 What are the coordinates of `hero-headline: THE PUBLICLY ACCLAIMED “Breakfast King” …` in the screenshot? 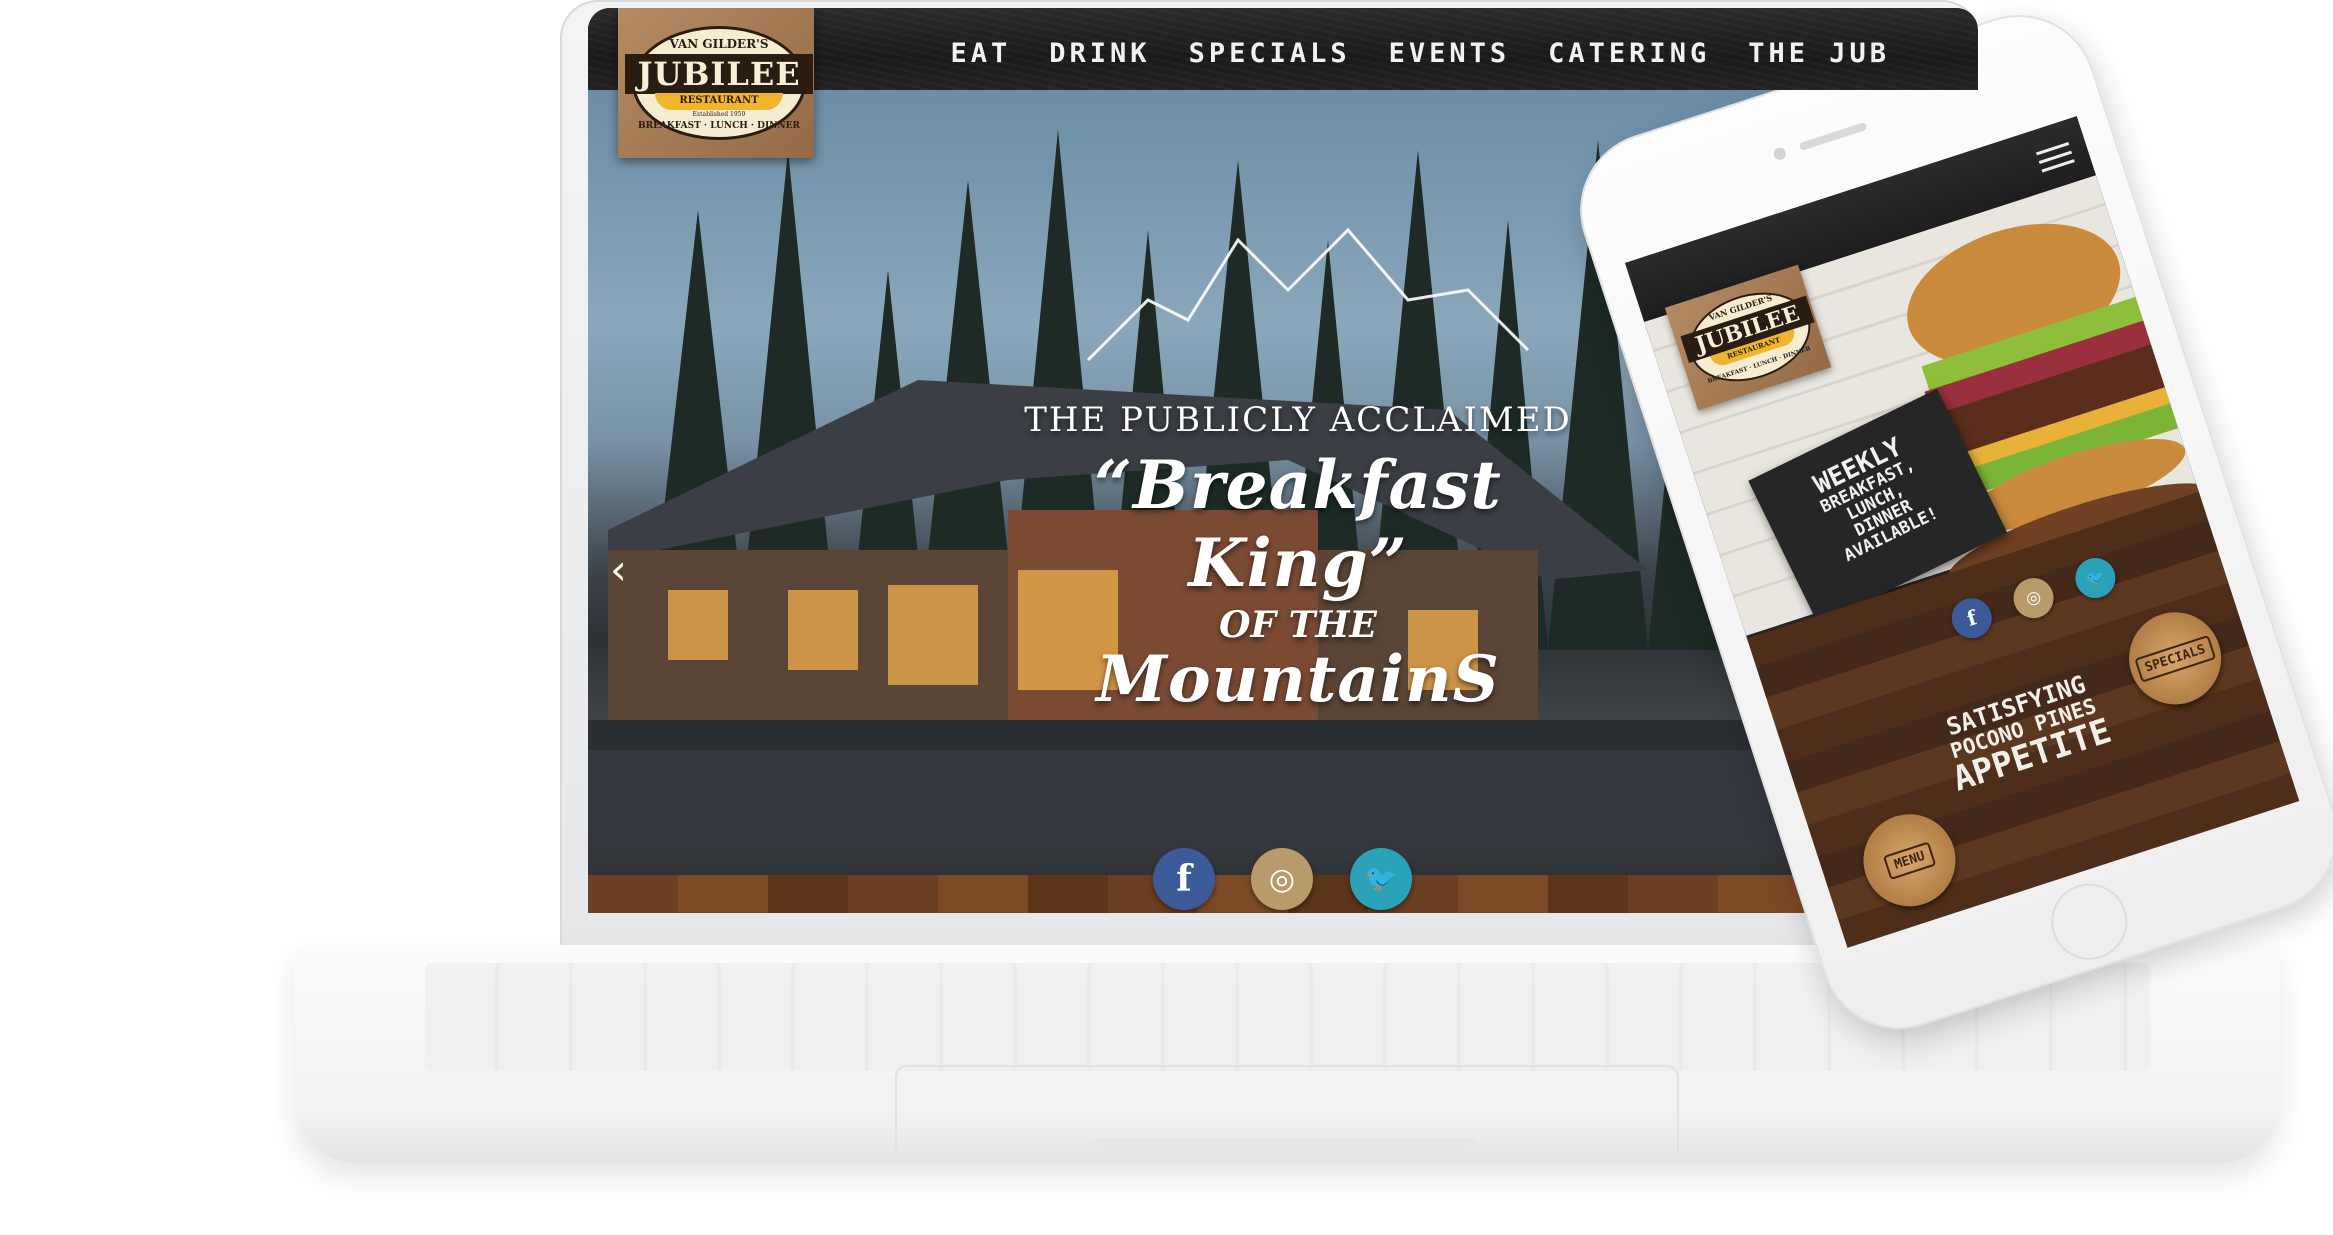 It's located at (1298, 558).